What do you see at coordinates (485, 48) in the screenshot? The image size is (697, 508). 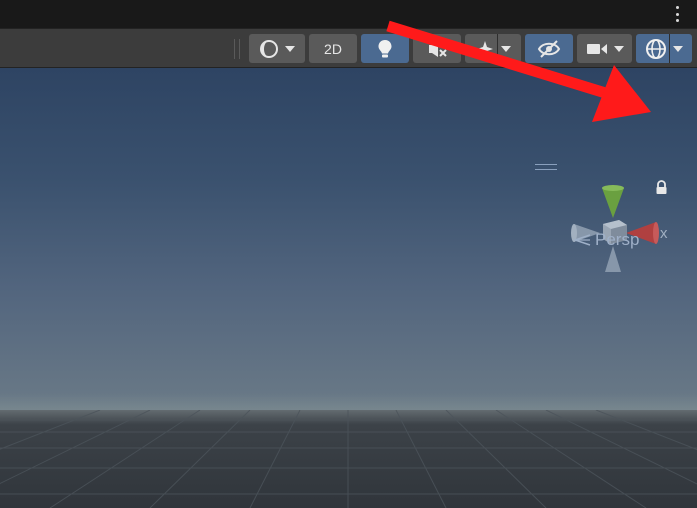 I see `effects-icon` at bounding box center [485, 48].